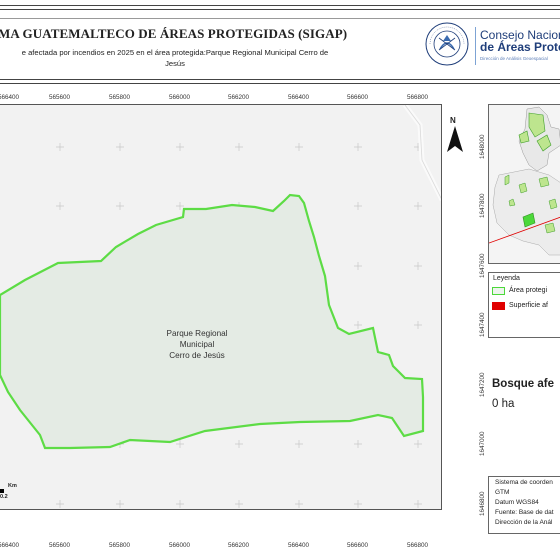  What do you see at coordinates (475, 46) in the screenshot?
I see `logo-divider` at bounding box center [475, 46].